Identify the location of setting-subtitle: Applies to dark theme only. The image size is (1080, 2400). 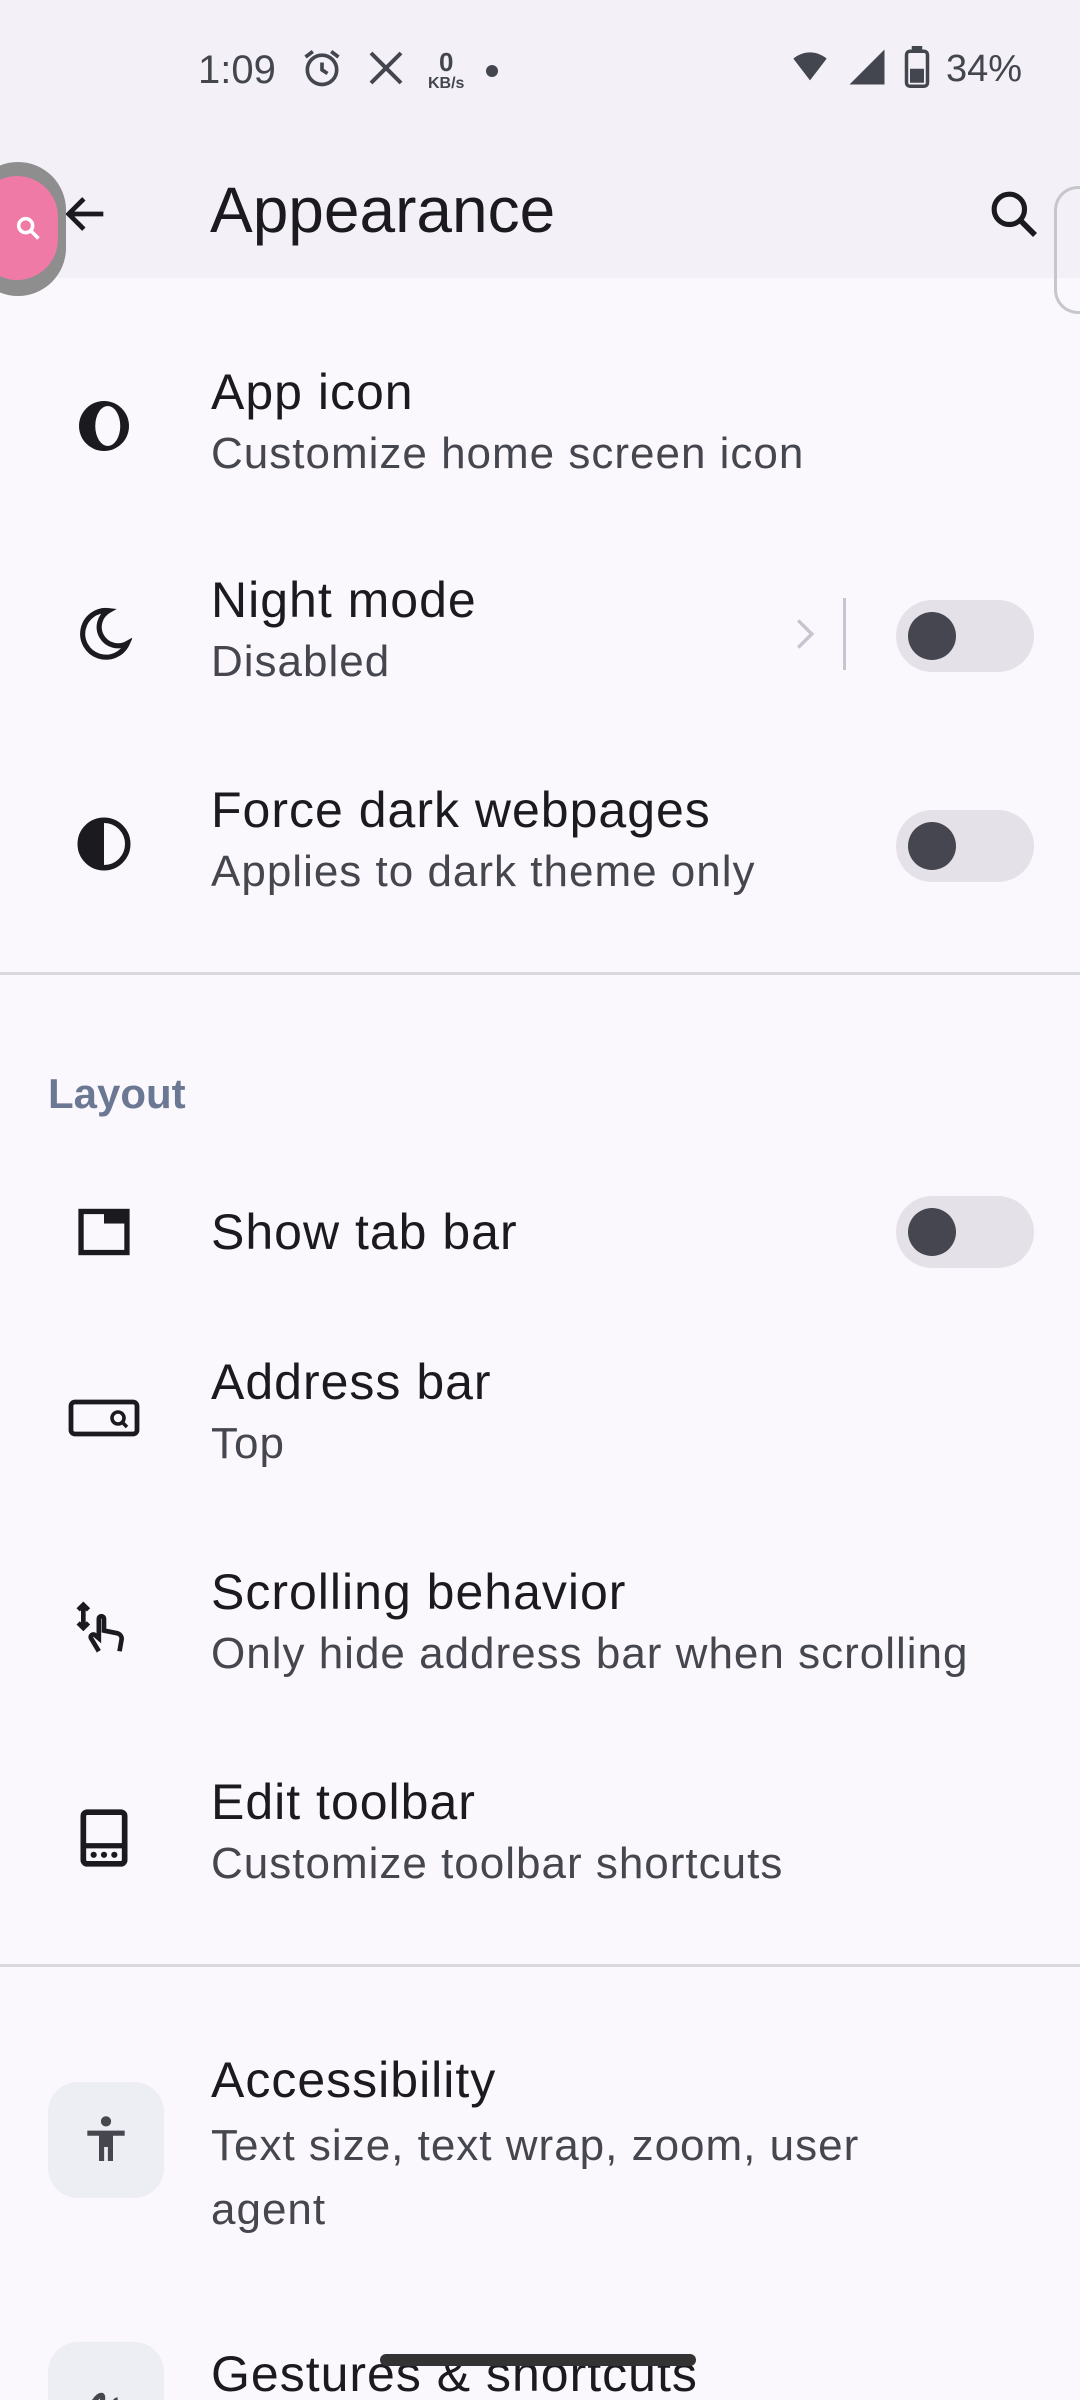
(483, 871).